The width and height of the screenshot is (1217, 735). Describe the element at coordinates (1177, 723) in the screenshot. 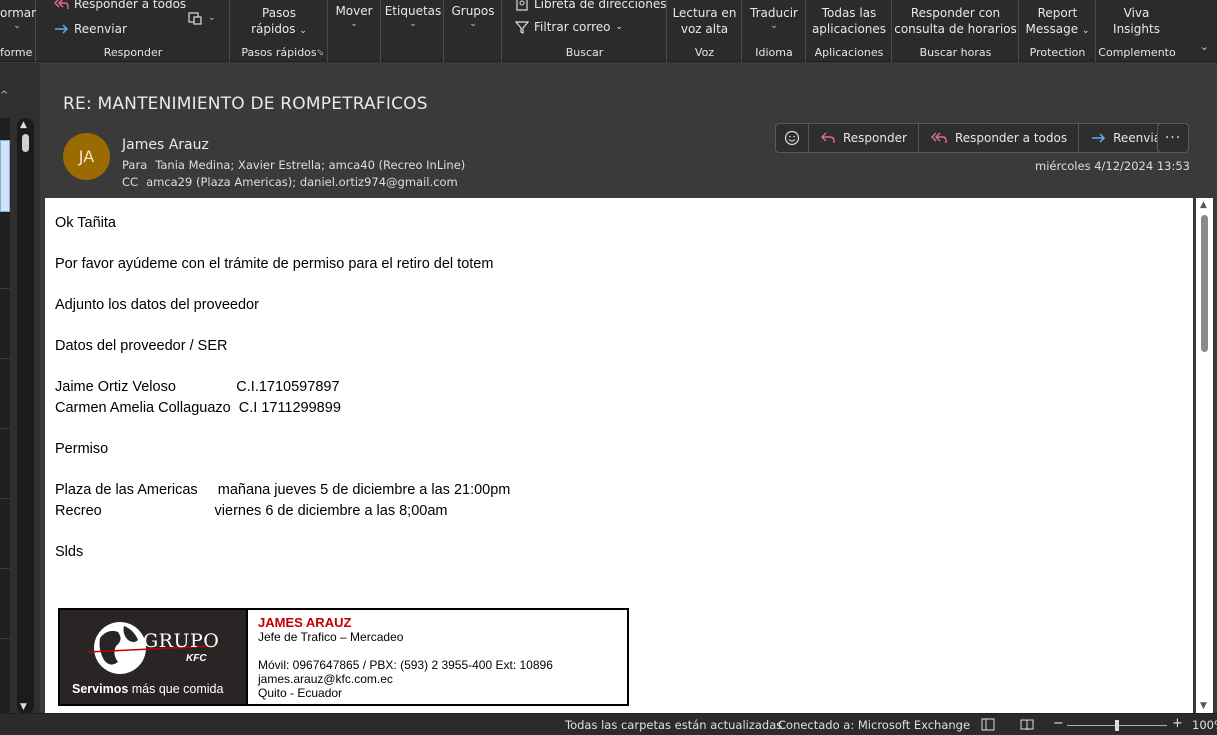

I see `zoom-in-button: +` at that location.